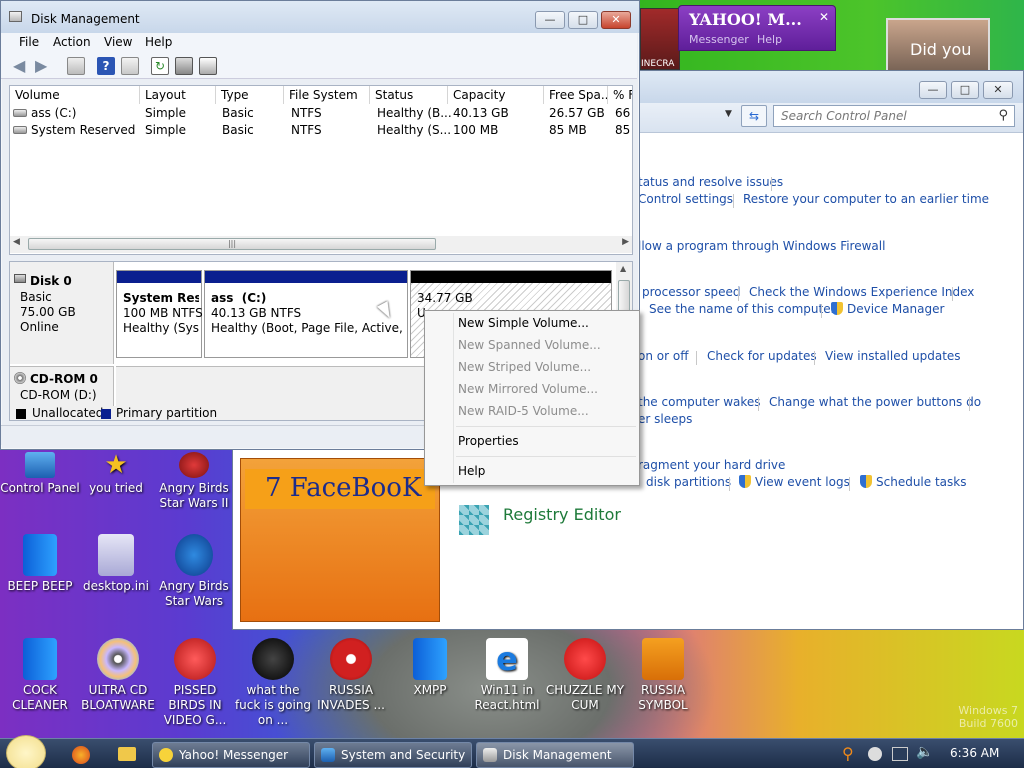 This screenshot has width=1024, height=768. What do you see at coordinates (40, 675) in the screenshot?
I see `desktop-icon-cock-cleaner: COCK CLEANER` at bounding box center [40, 675].